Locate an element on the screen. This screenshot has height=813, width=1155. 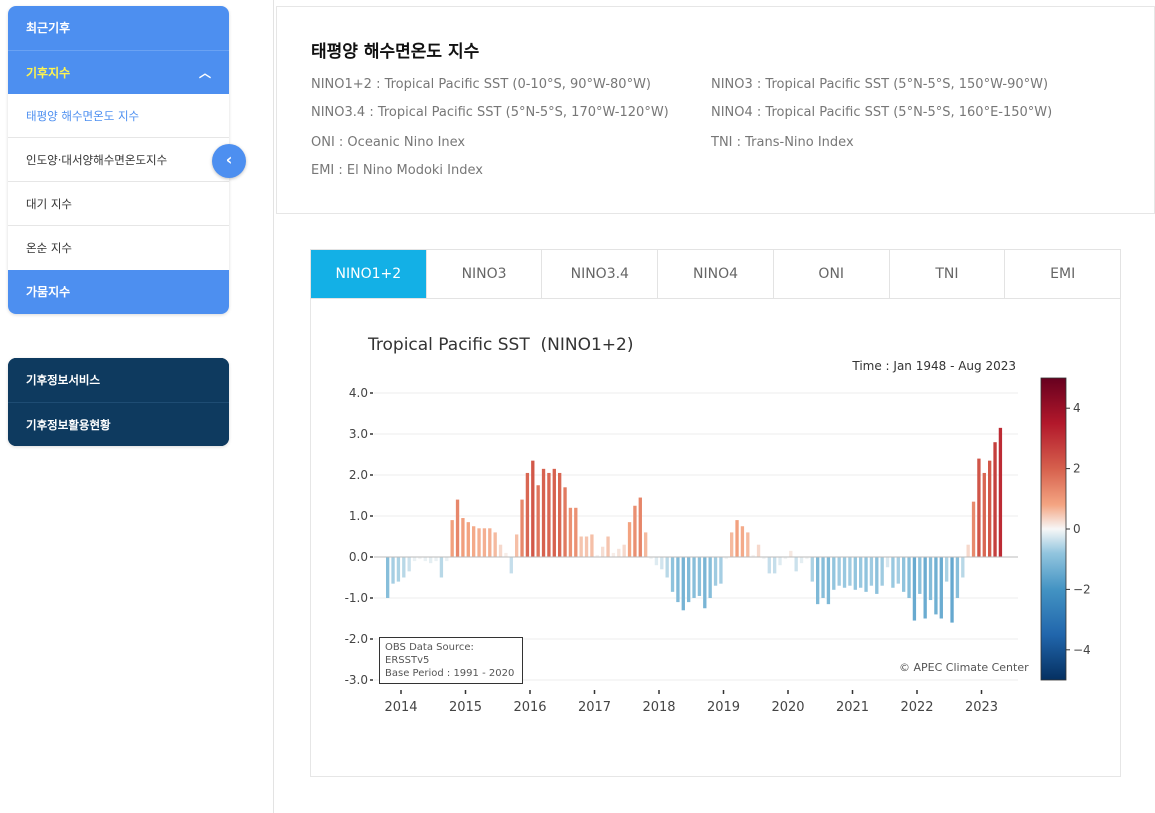
sidebar-item-climate-info-service: 기후정보서비스 is located at coordinates (118, 380).